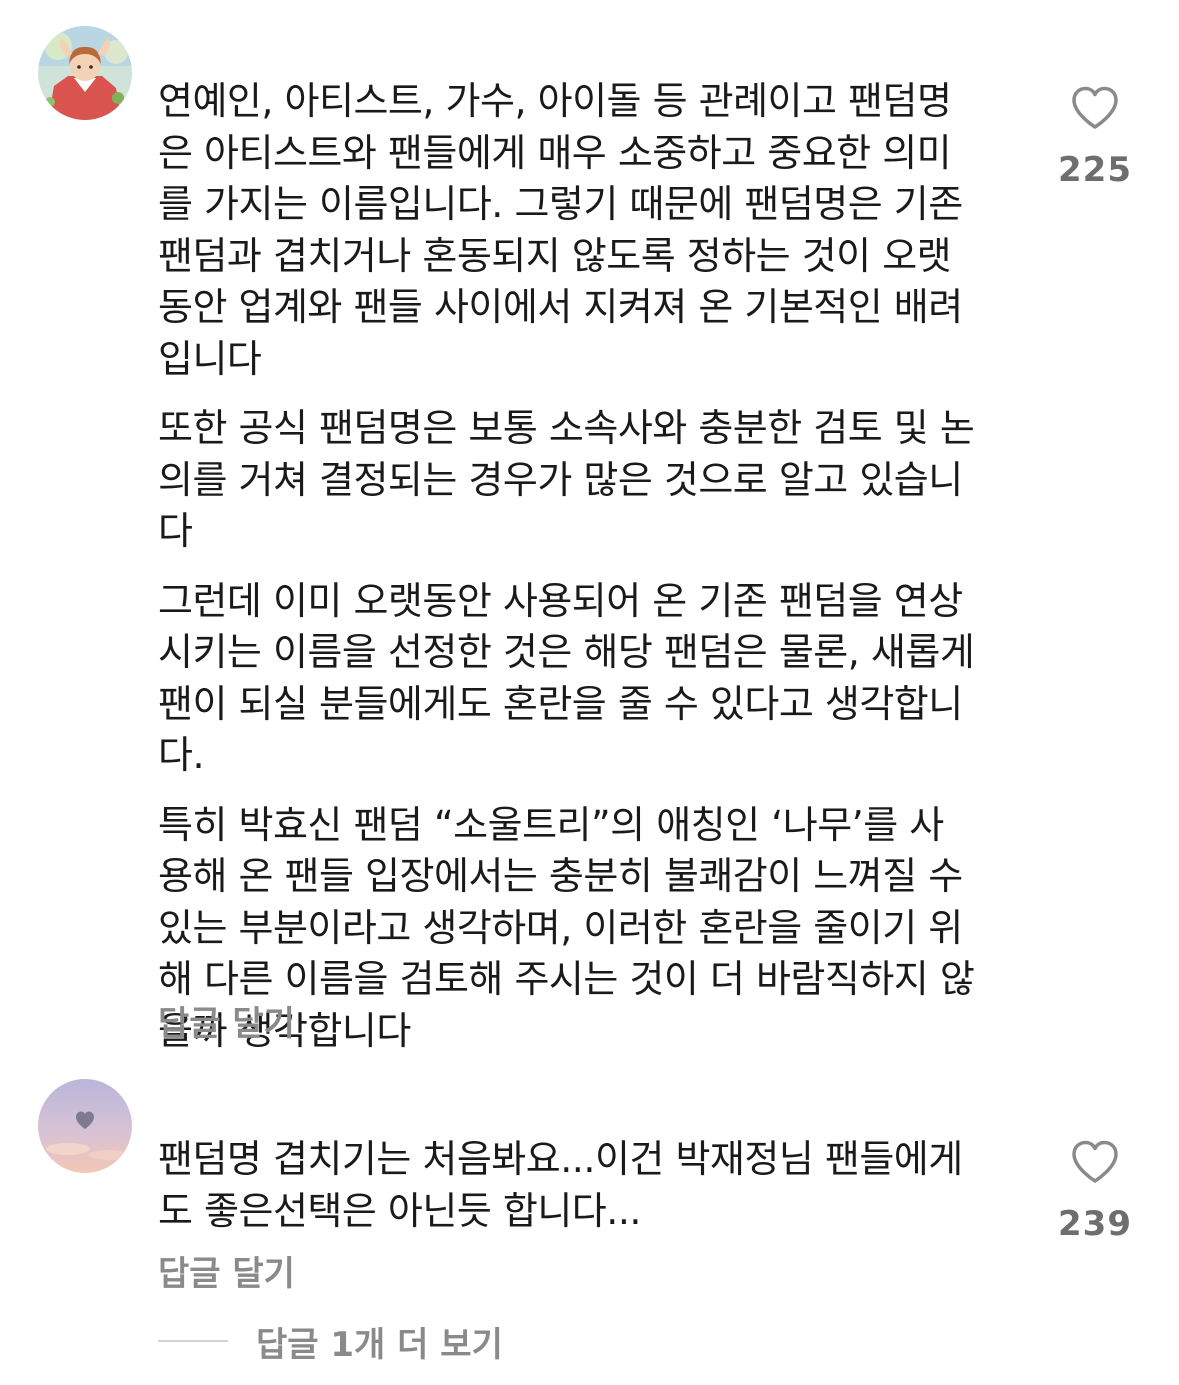 This screenshot has width=1179, height=1385. I want to click on view-more-replies-button: 답글 1개 더 보기, so click(330, 1341).